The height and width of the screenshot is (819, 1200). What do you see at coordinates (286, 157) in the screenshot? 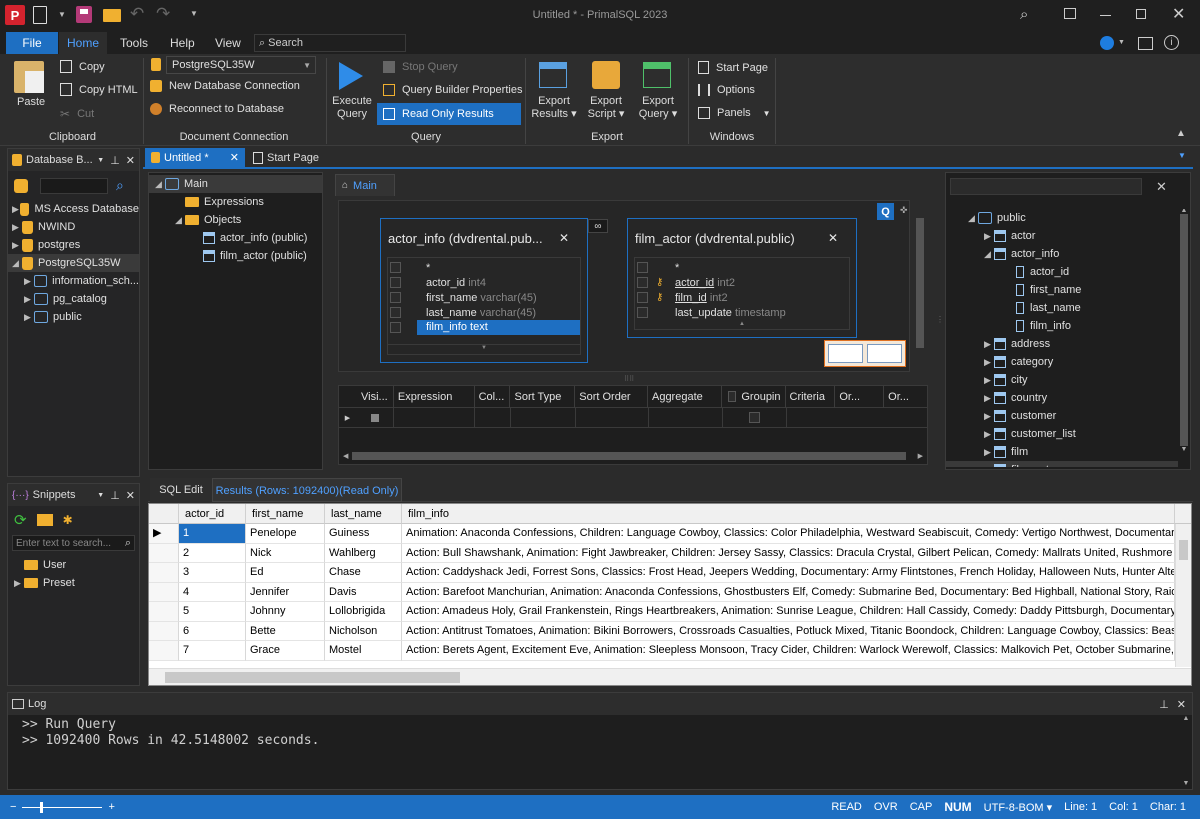
I see `tab-start-page: Start Page` at bounding box center [286, 157].